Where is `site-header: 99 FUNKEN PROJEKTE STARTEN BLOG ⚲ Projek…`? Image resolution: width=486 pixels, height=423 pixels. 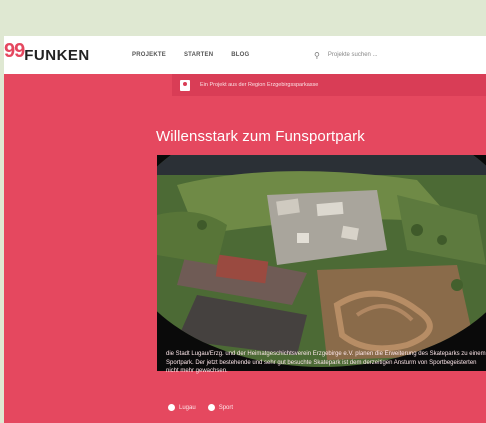
site-header: 99 FUNKEN PROJEKTE STARTEN BLOG ⚲ Projek… is located at coordinates (245, 55).